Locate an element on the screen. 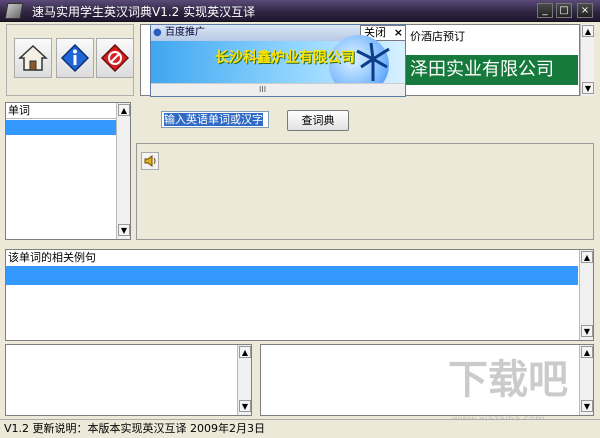 The image size is (600, 438). status-bar: V1.2 更新说明：本版本实现英汉互译 2009年2月3日 is located at coordinates (300, 428).